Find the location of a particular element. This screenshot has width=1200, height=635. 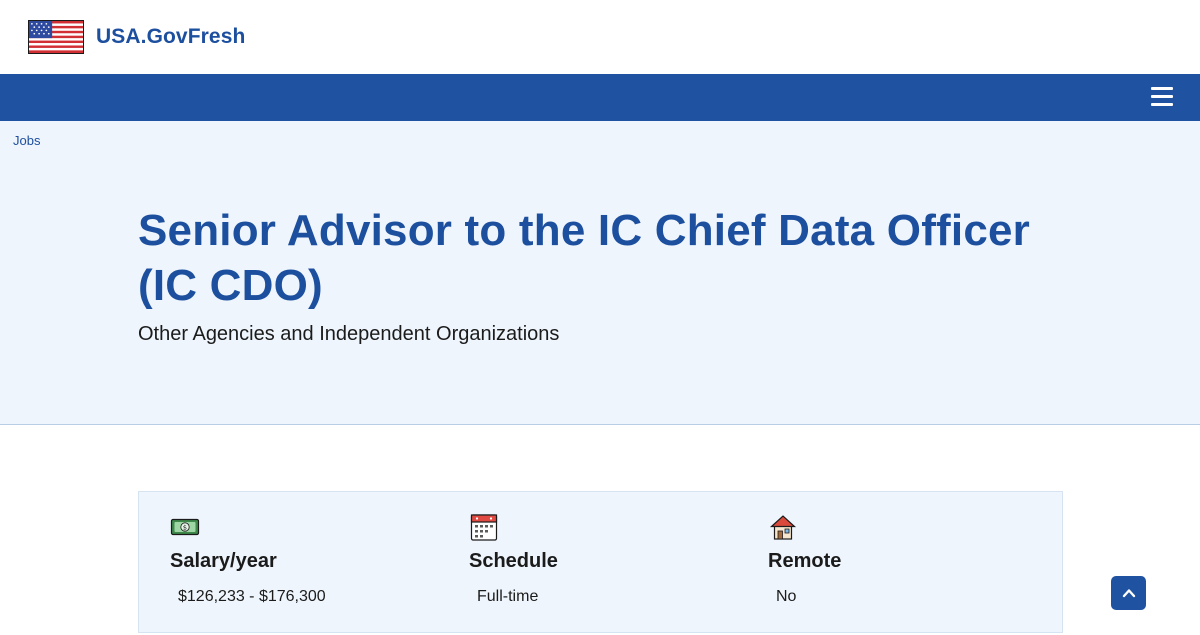

chevron-up-icon is located at coordinates (1128, 593).